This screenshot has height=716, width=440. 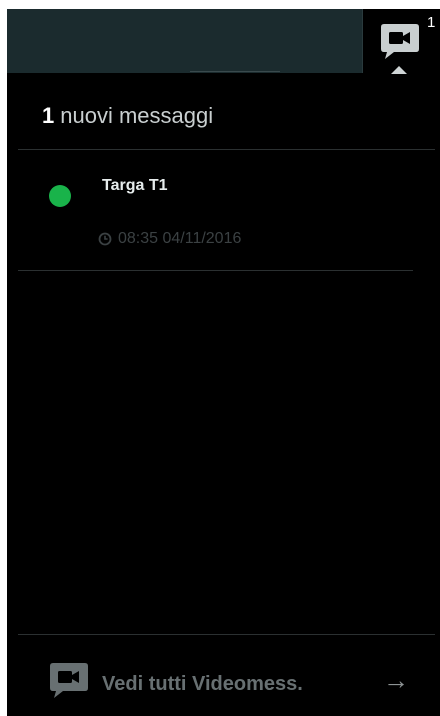 I want to click on view-all-videomessages-link: Vedi tutti Videomess. →, so click(x=224, y=674).